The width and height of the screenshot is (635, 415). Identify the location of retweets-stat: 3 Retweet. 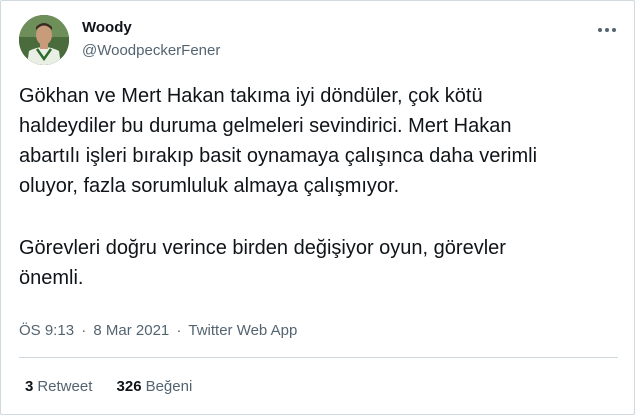
(58, 387).